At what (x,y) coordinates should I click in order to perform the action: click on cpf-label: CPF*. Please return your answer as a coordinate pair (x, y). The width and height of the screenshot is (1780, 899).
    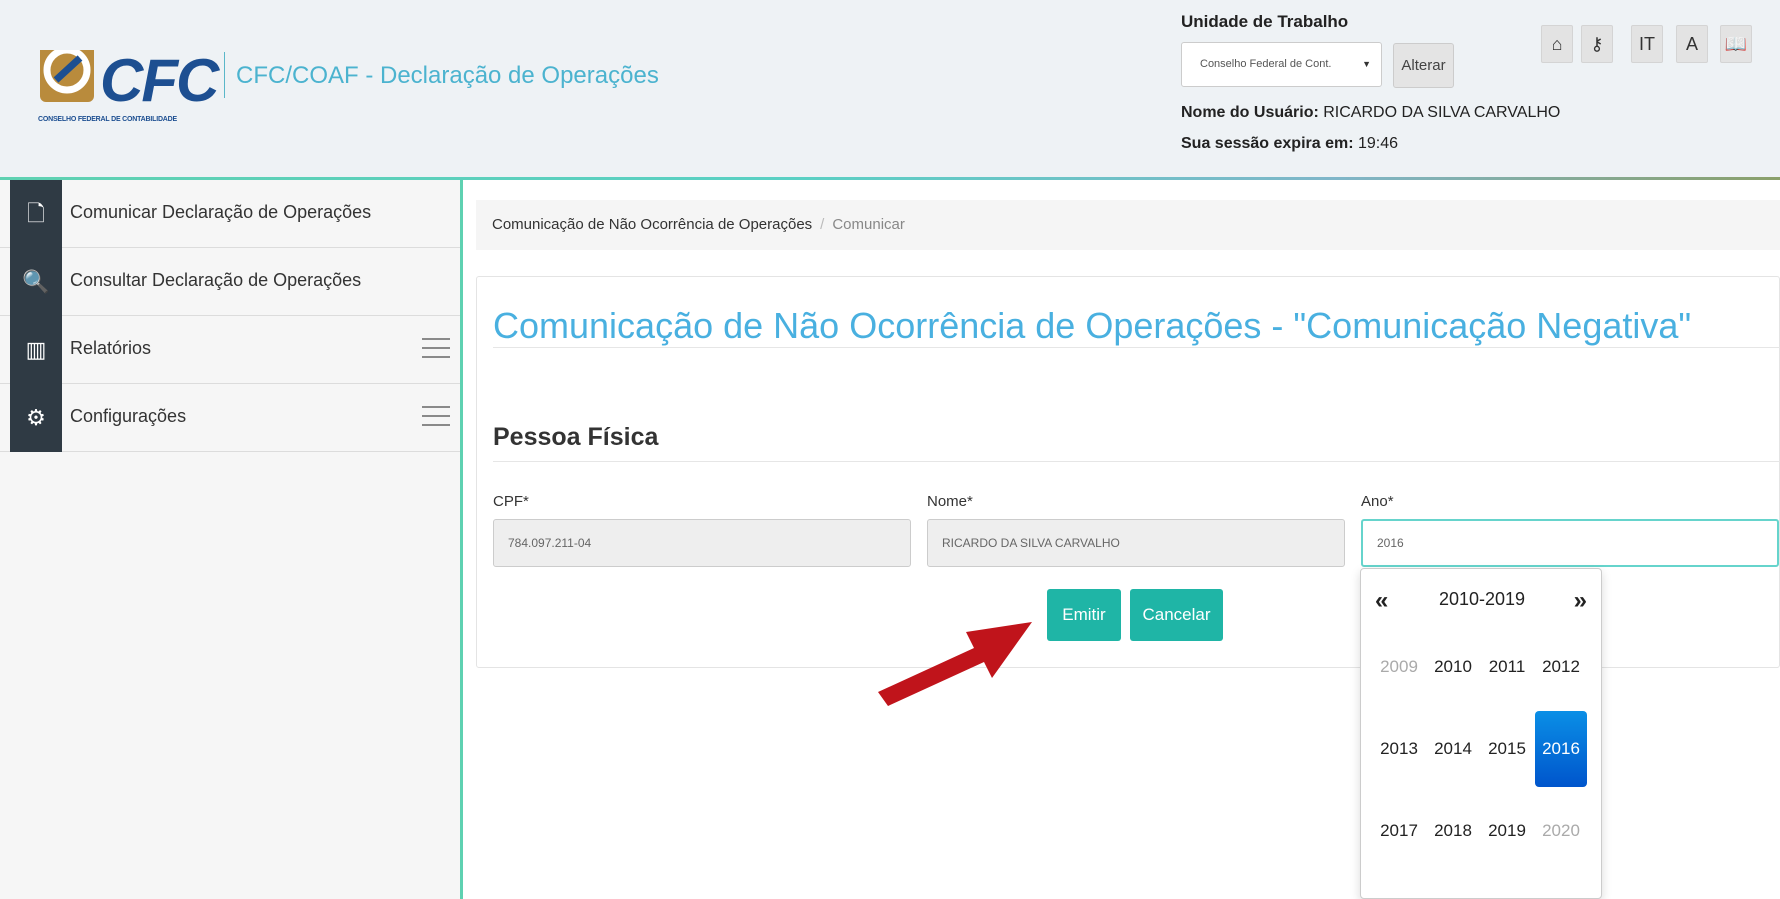
    Looking at the image, I should click on (511, 501).